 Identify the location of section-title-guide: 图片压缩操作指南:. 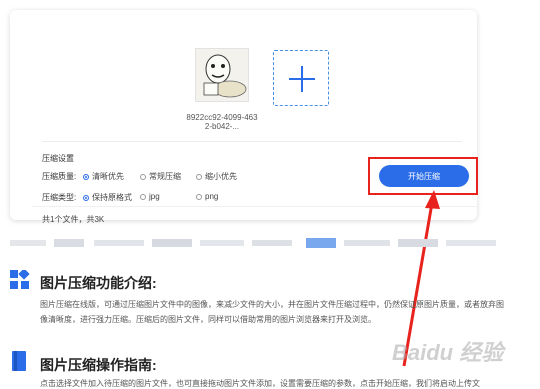
(98, 365).